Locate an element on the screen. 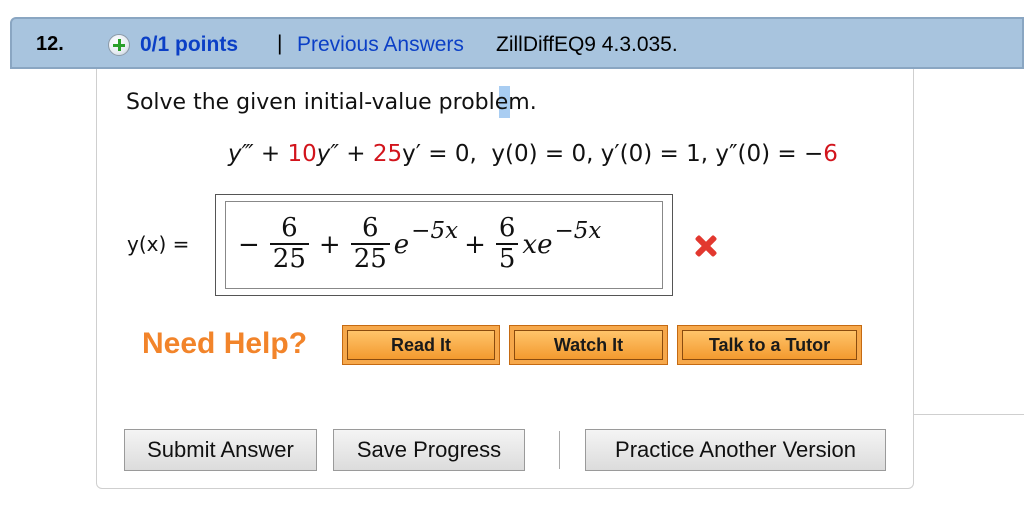 The image size is (1024, 516). answer-box: − 6 25 + 6 25 e −5x + 6 5 xe −5x is located at coordinates (444, 245).